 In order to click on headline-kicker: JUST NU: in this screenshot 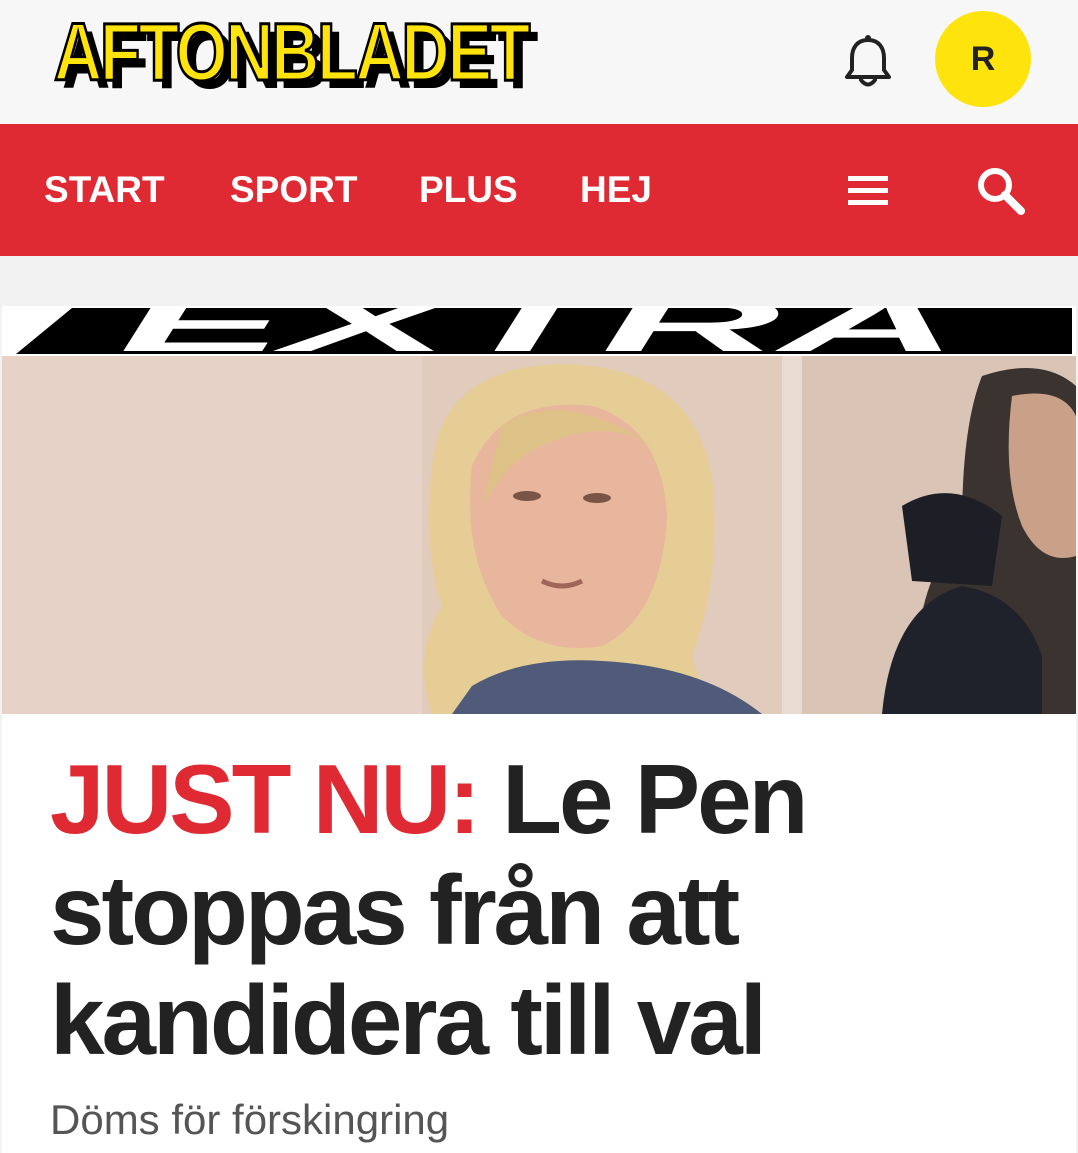, I will do `click(265, 799)`.